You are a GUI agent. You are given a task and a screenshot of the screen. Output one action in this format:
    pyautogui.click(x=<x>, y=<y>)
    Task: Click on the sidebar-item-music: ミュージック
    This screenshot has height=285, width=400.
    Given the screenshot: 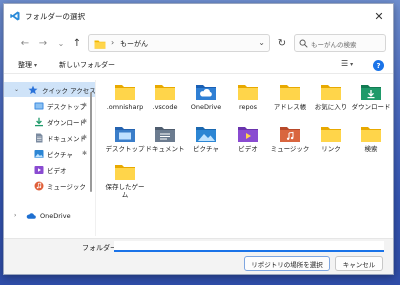 What is the action you would take?
    pyautogui.click(x=49, y=185)
    